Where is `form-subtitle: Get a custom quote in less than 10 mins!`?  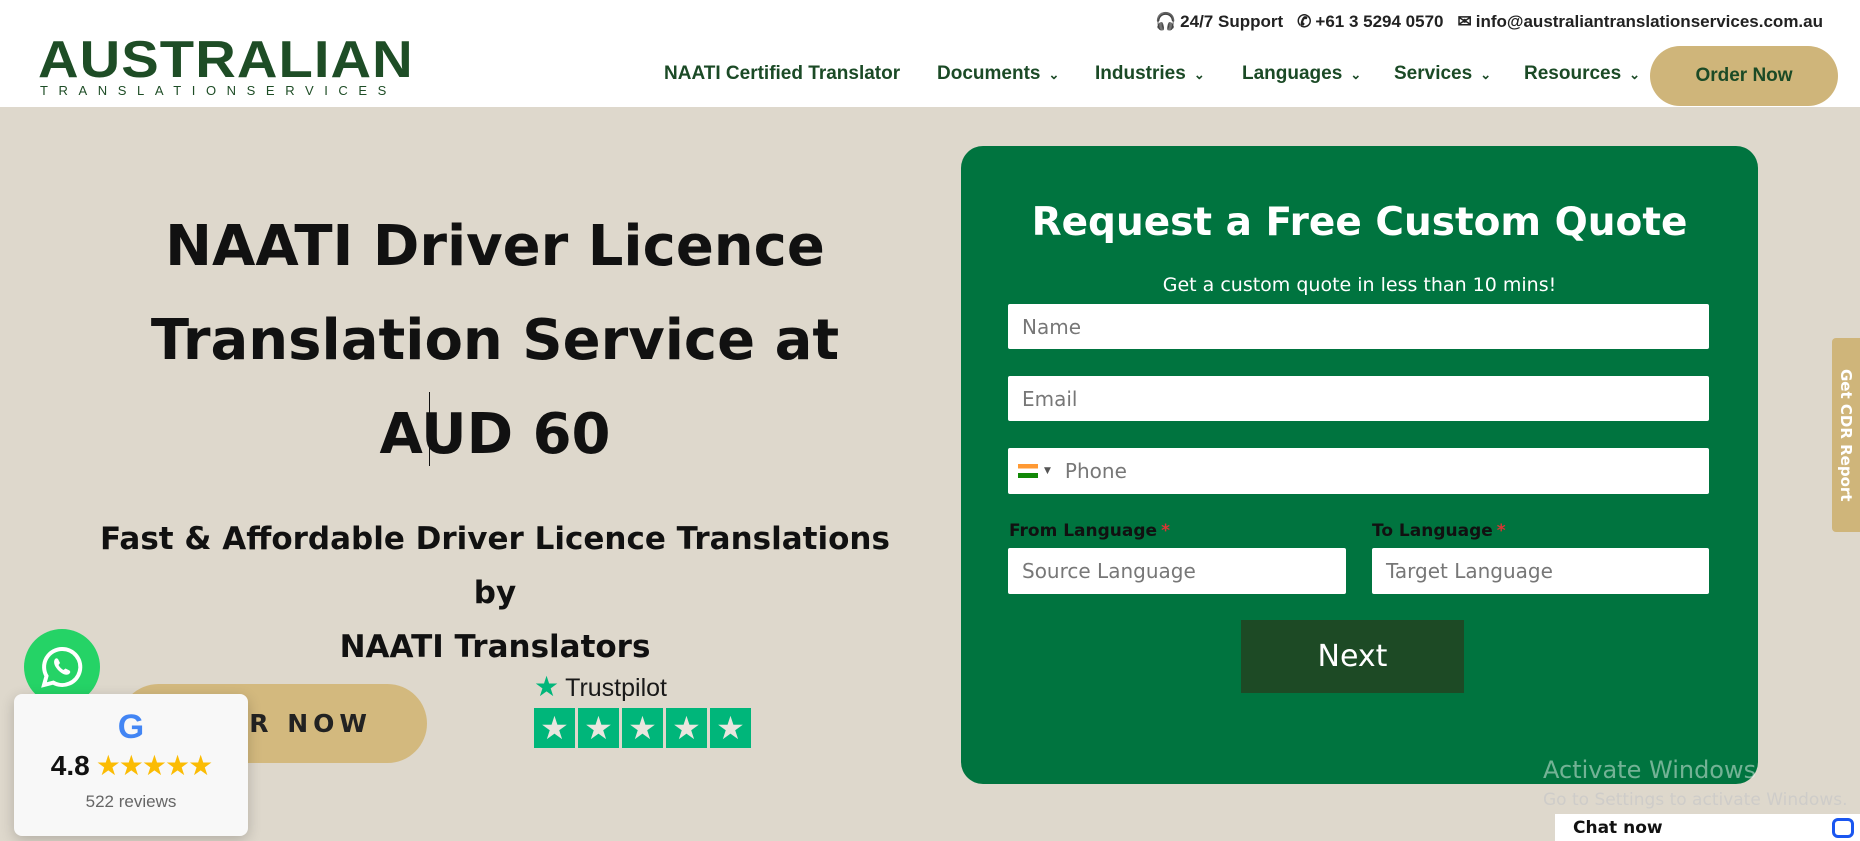
form-subtitle: Get a custom quote in less than 10 mins! is located at coordinates (1359, 285).